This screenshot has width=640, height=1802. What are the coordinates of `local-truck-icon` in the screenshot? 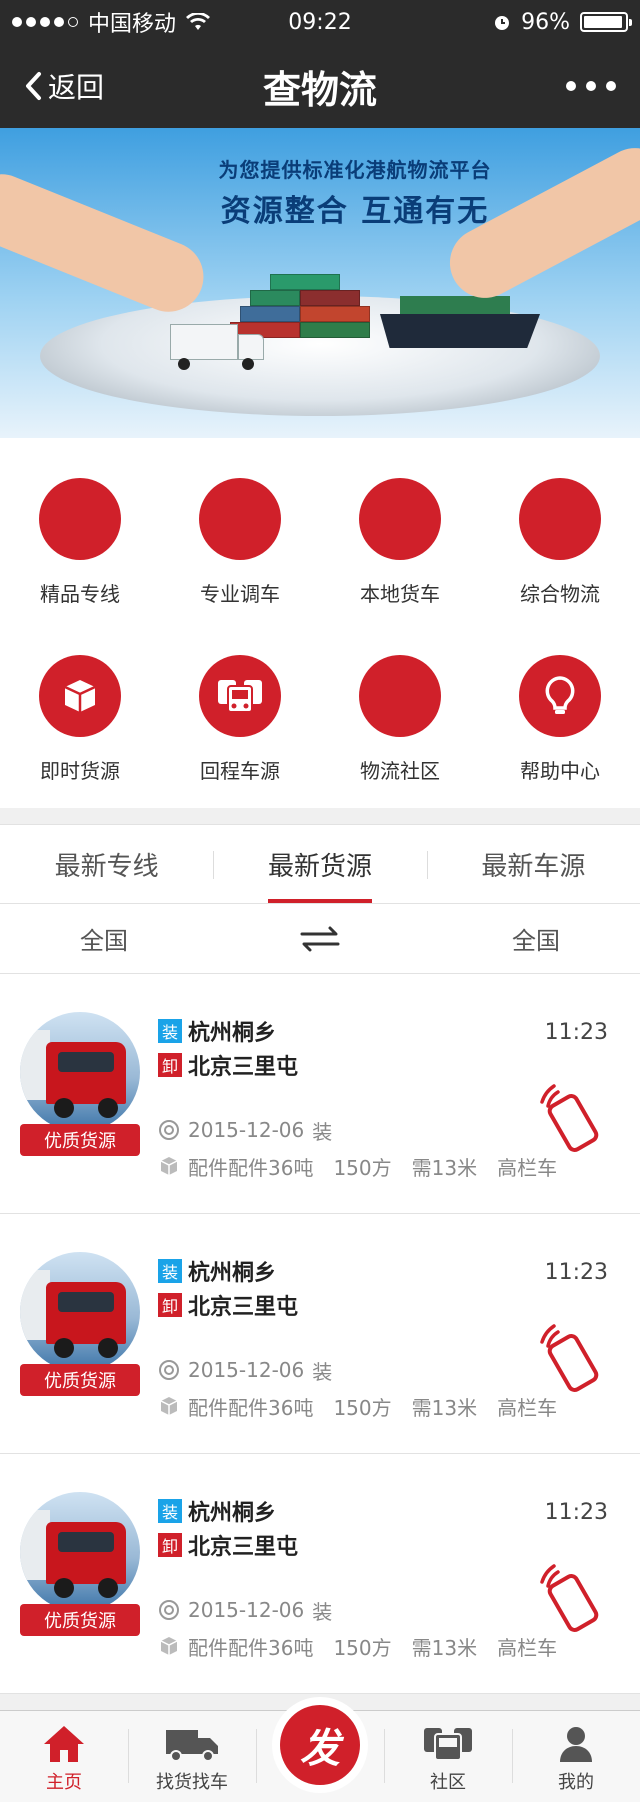 It's located at (400, 519).